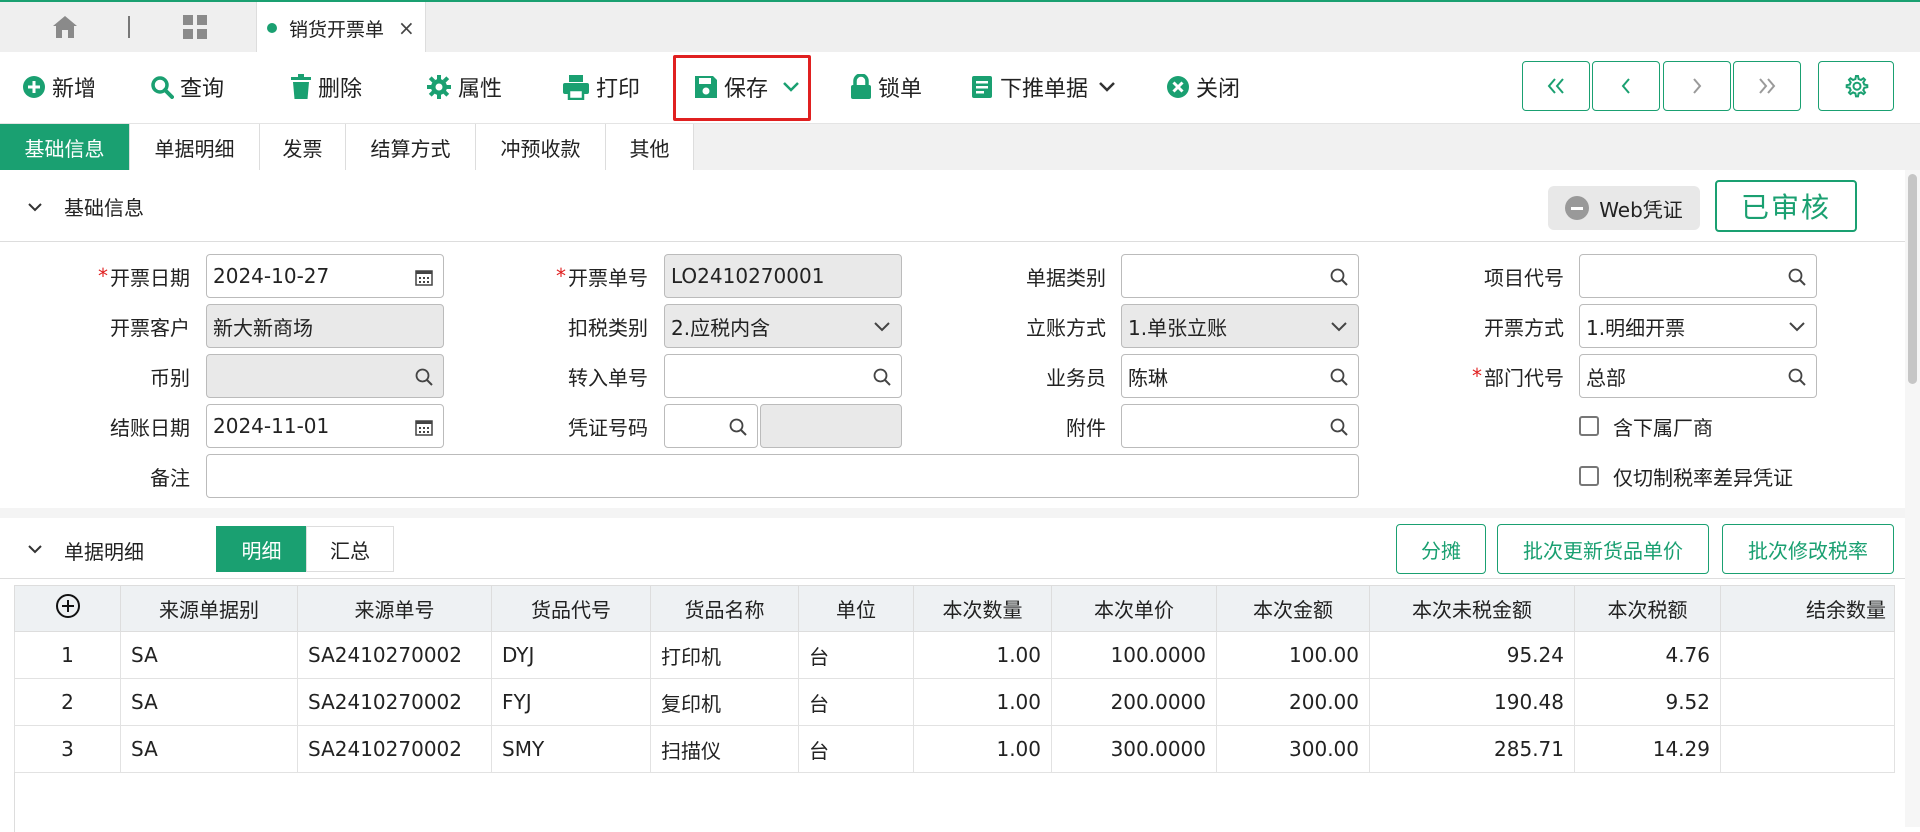  What do you see at coordinates (1472, 702) in the screenshot?
I see `untaxed-amount-cell: 190.48` at bounding box center [1472, 702].